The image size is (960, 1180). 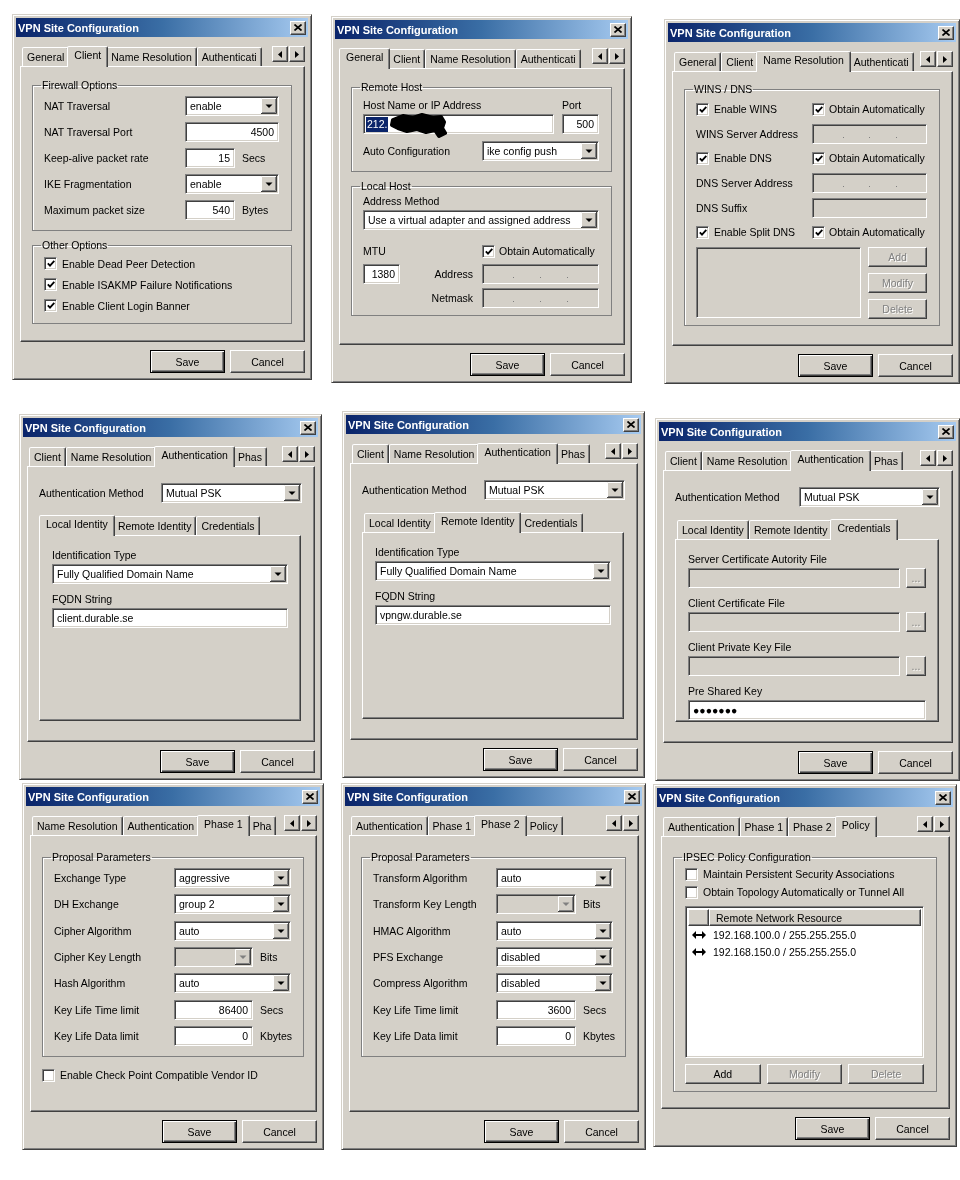 What do you see at coordinates (213, 1009) in the screenshot?
I see `text-field: 86400` at bounding box center [213, 1009].